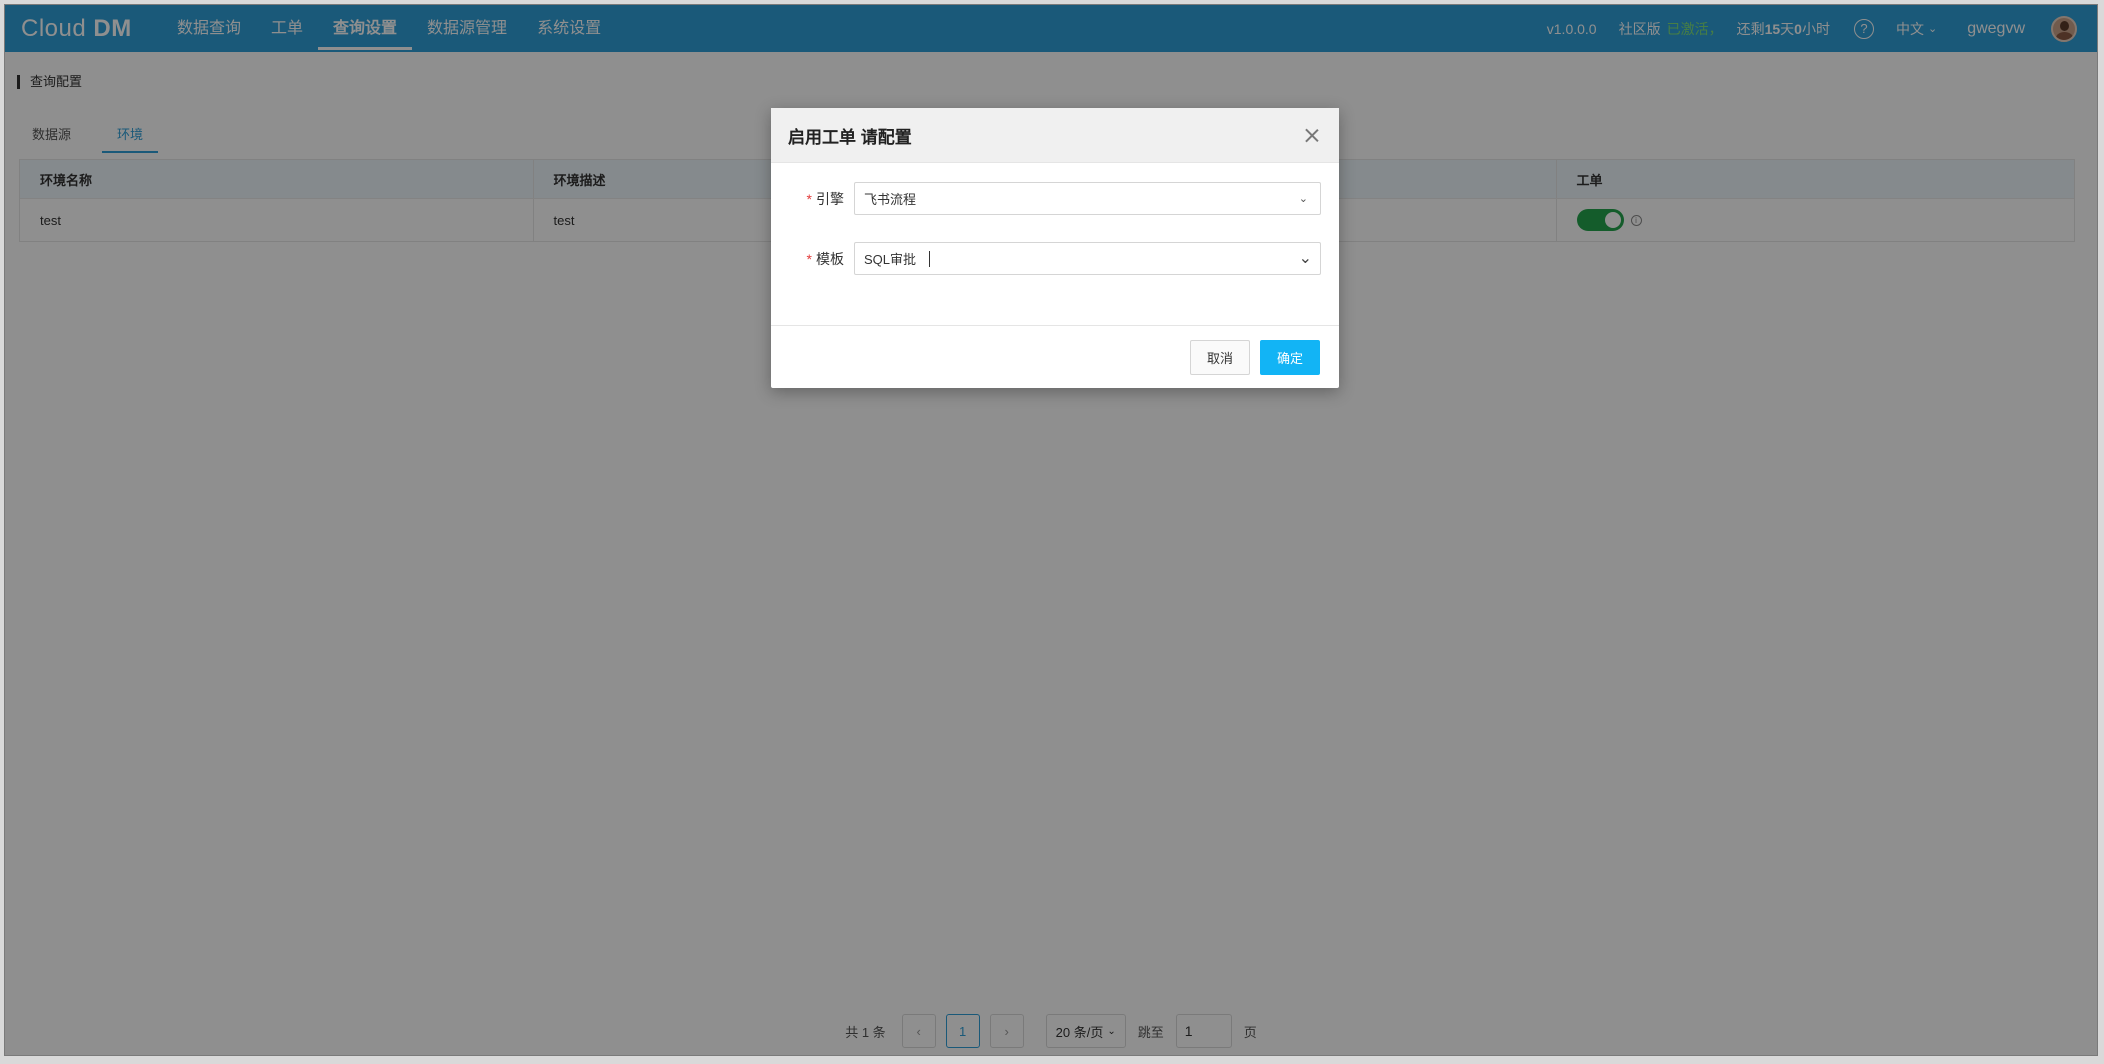  I want to click on dialog-footer: 取消 确定, so click(1055, 356).